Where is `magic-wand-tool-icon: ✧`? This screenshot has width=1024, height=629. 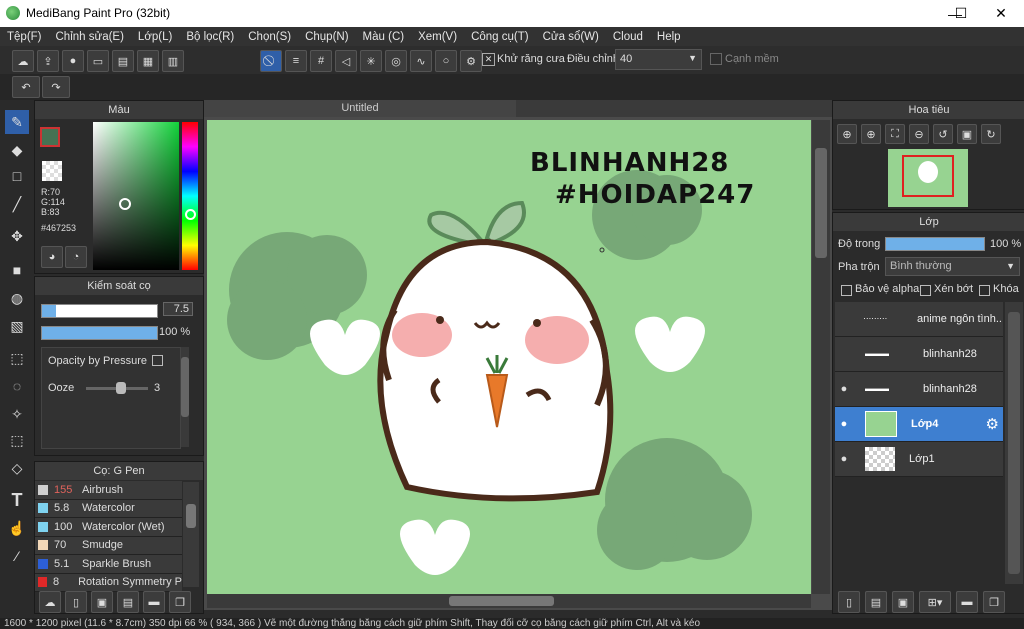
magic-wand-tool-icon: ✧ is located at coordinates (17, 414).